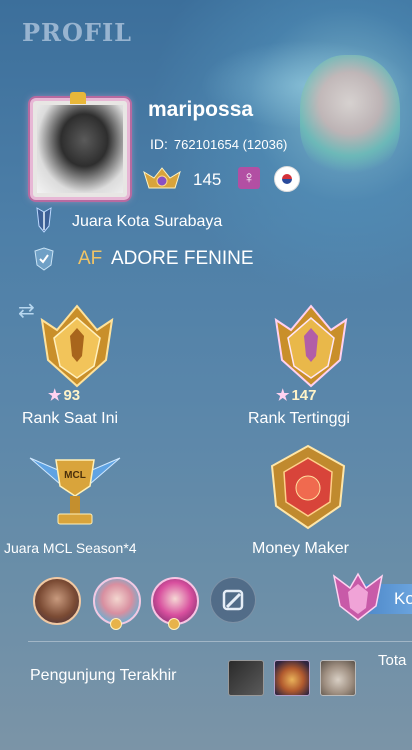 The image size is (412, 750). I want to click on avatar, so click(80, 149).